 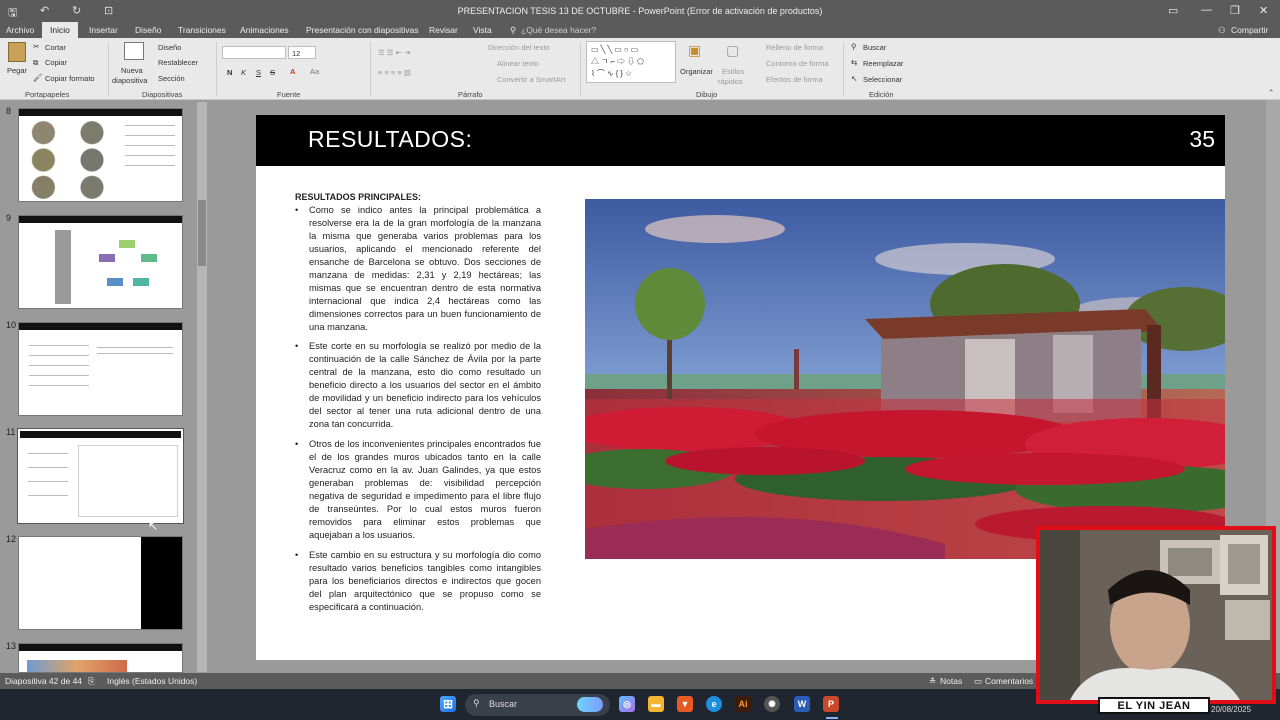 What do you see at coordinates (390, 139) in the screenshot?
I see `slide-title: RESULTADOS:` at bounding box center [390, 139].